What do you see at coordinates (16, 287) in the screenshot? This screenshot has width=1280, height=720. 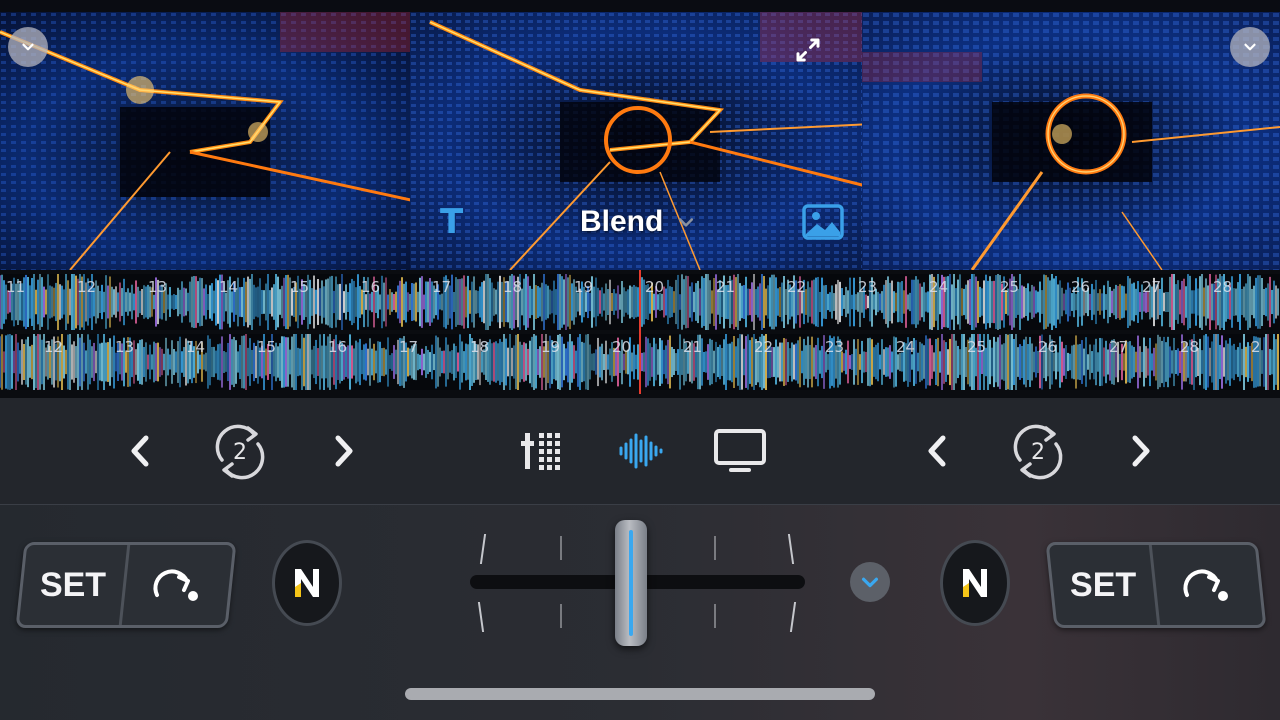 I see `beat-marker: 11` at bounding box center [16, 287].